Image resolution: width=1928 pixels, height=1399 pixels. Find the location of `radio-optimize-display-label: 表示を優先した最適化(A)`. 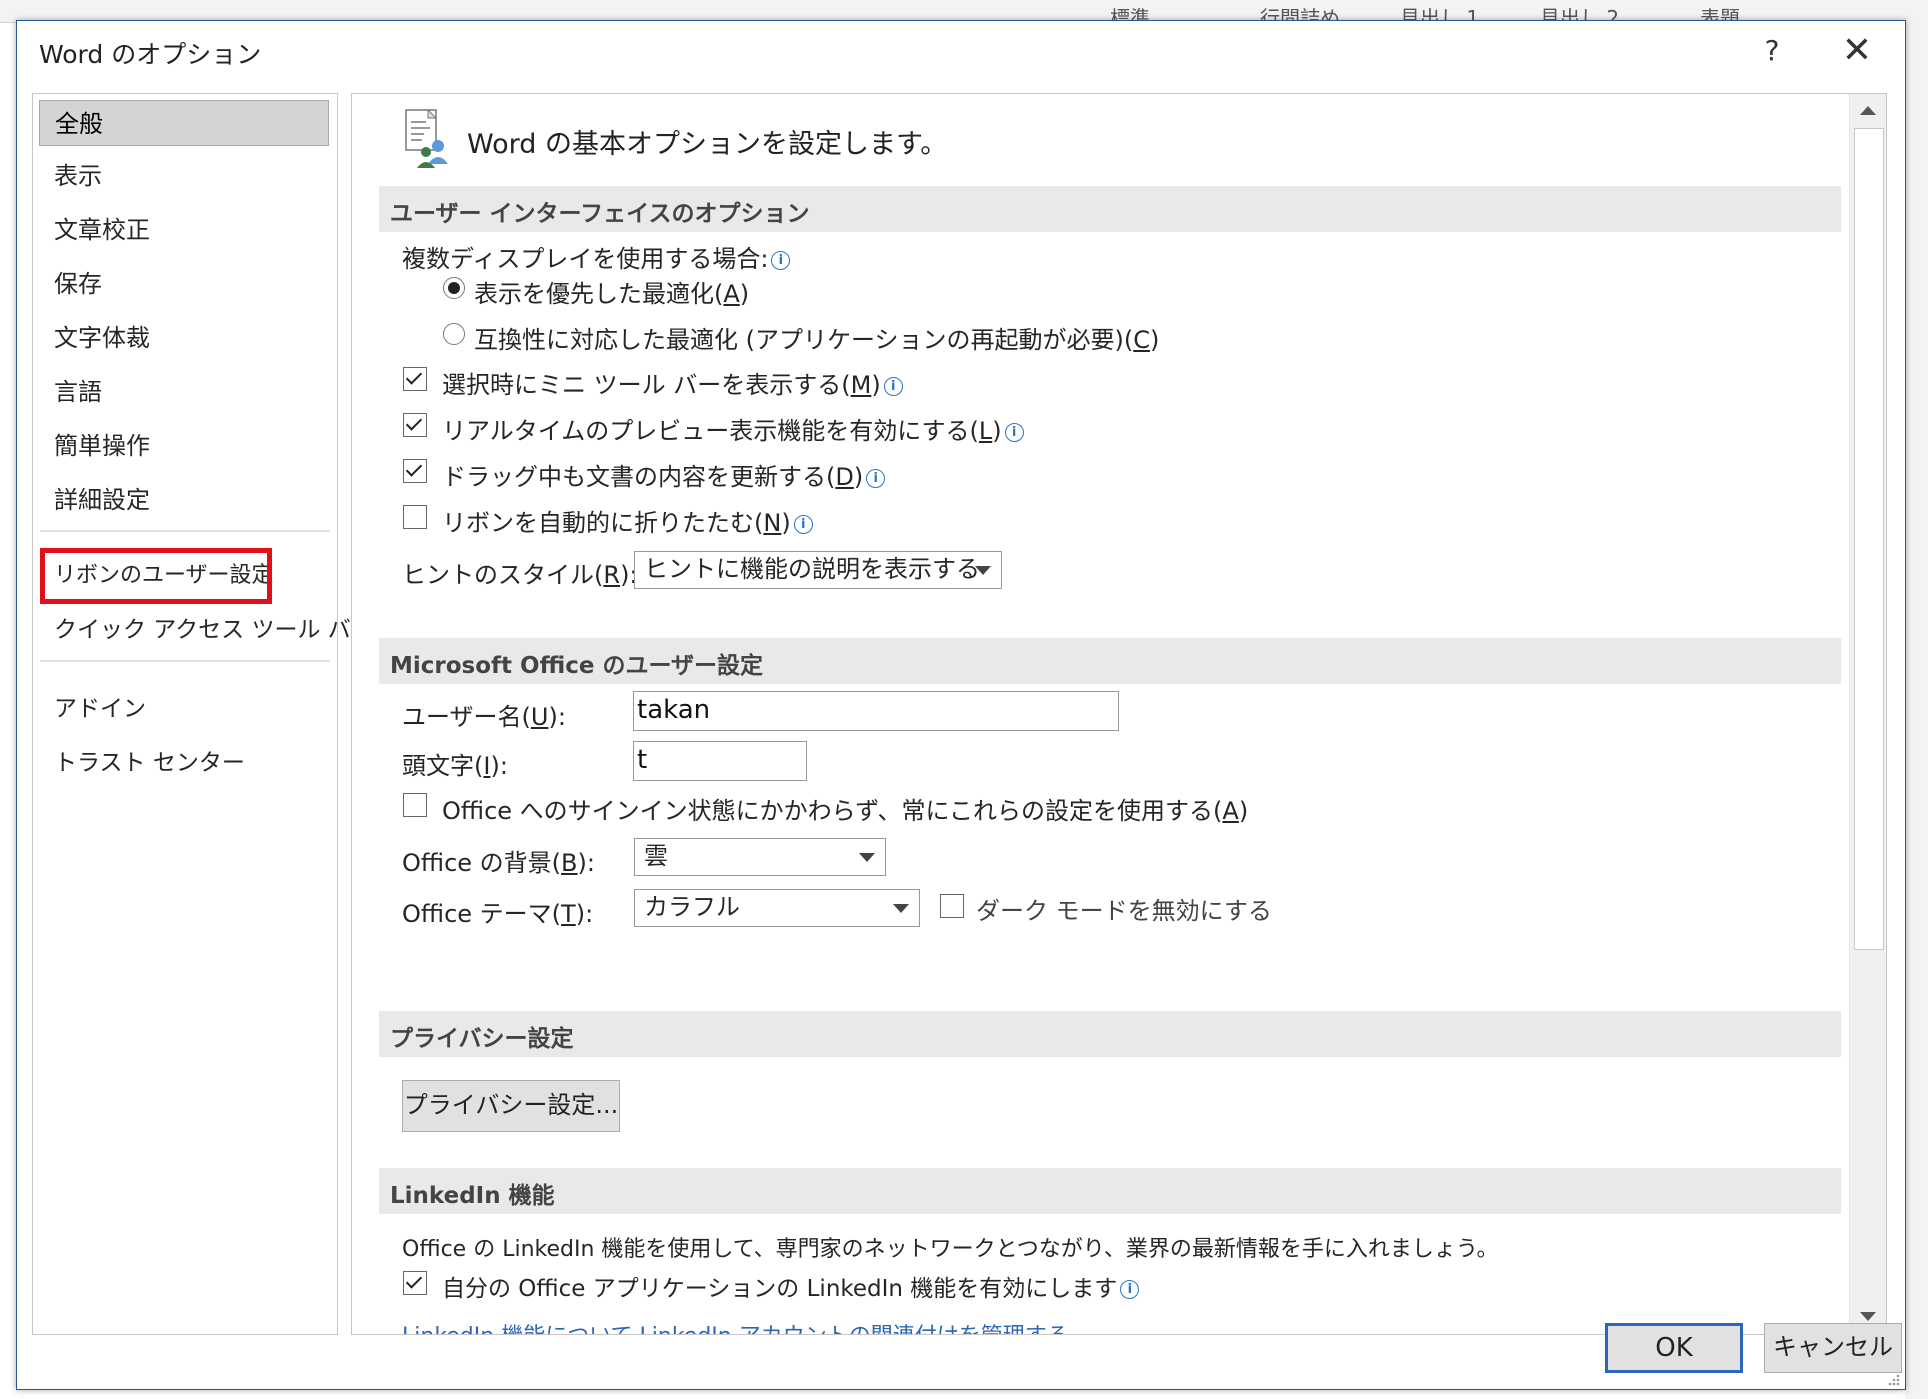

radio-optimize-display-label: 表示を優先した最適化(A) is located at coordinates (611, 291).